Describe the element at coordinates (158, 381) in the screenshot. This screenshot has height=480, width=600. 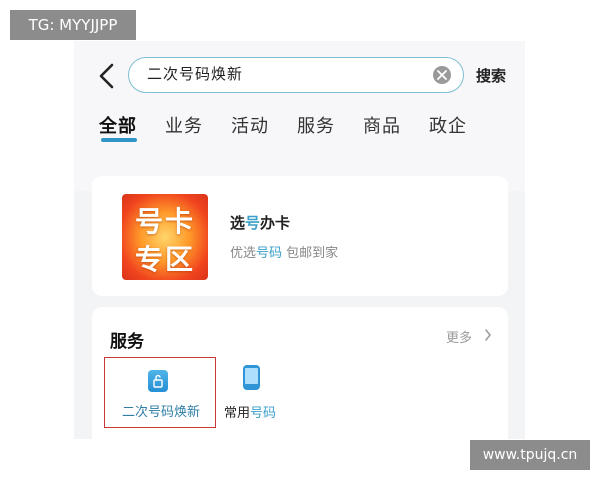
I see `lock-phone-icon` at that location.